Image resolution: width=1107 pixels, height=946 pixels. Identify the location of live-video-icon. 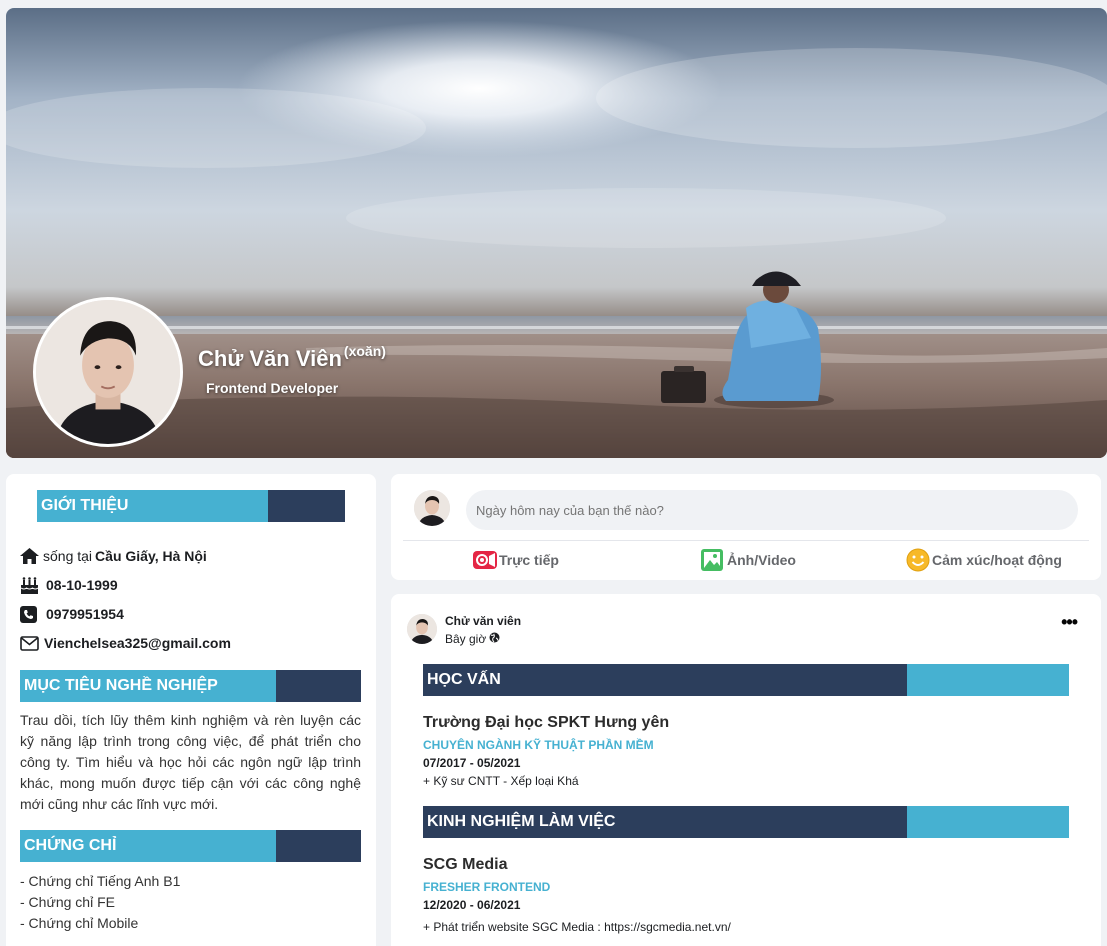
(485, 560).